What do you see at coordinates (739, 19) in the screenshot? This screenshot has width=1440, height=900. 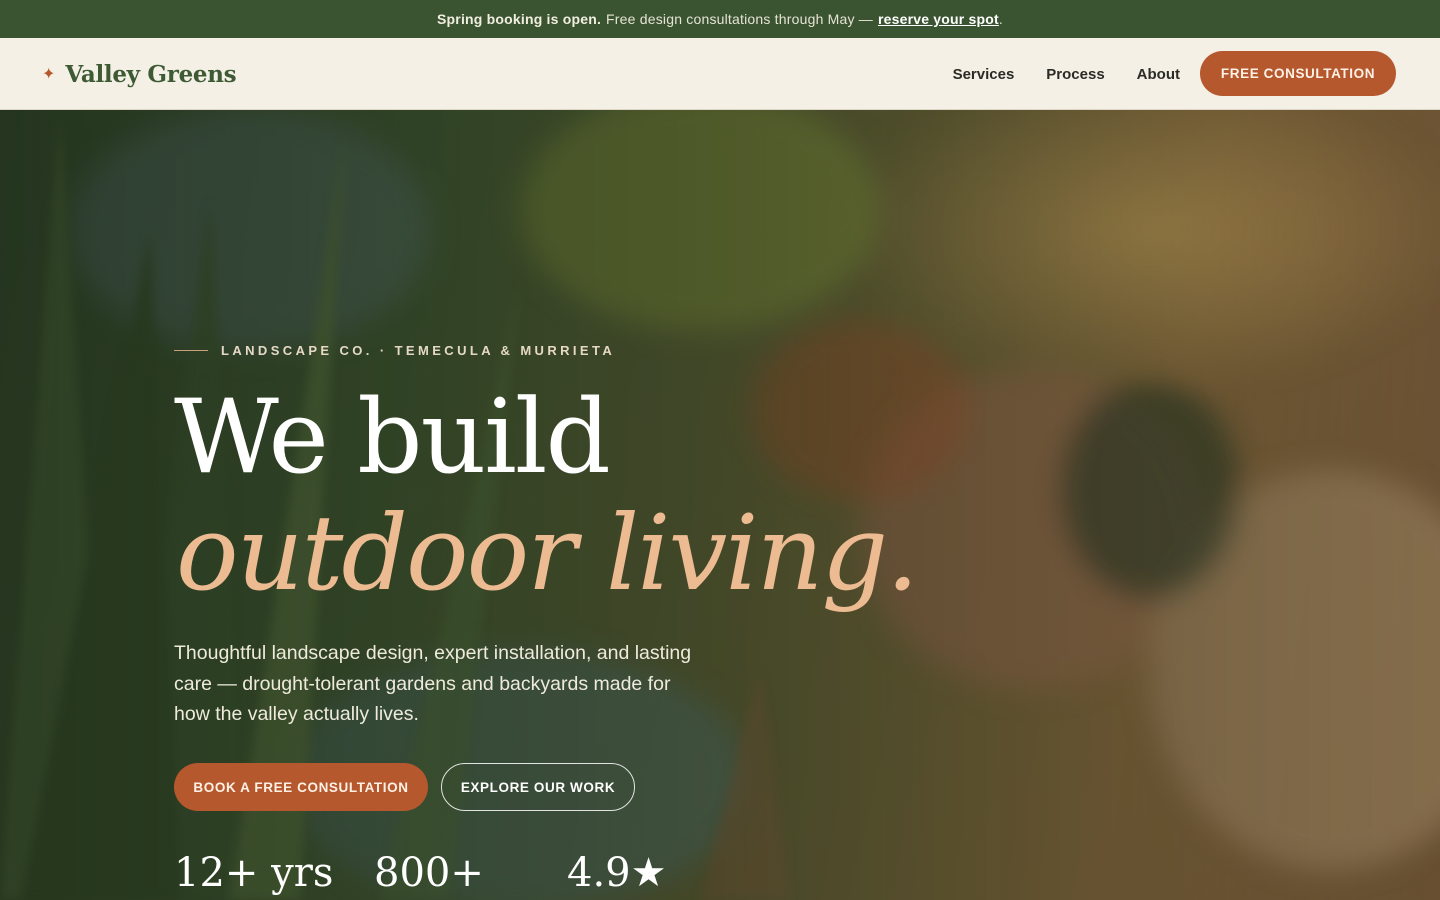 I see `announcement-text: Free design consultations through May —` at bounding box center [739, 19].